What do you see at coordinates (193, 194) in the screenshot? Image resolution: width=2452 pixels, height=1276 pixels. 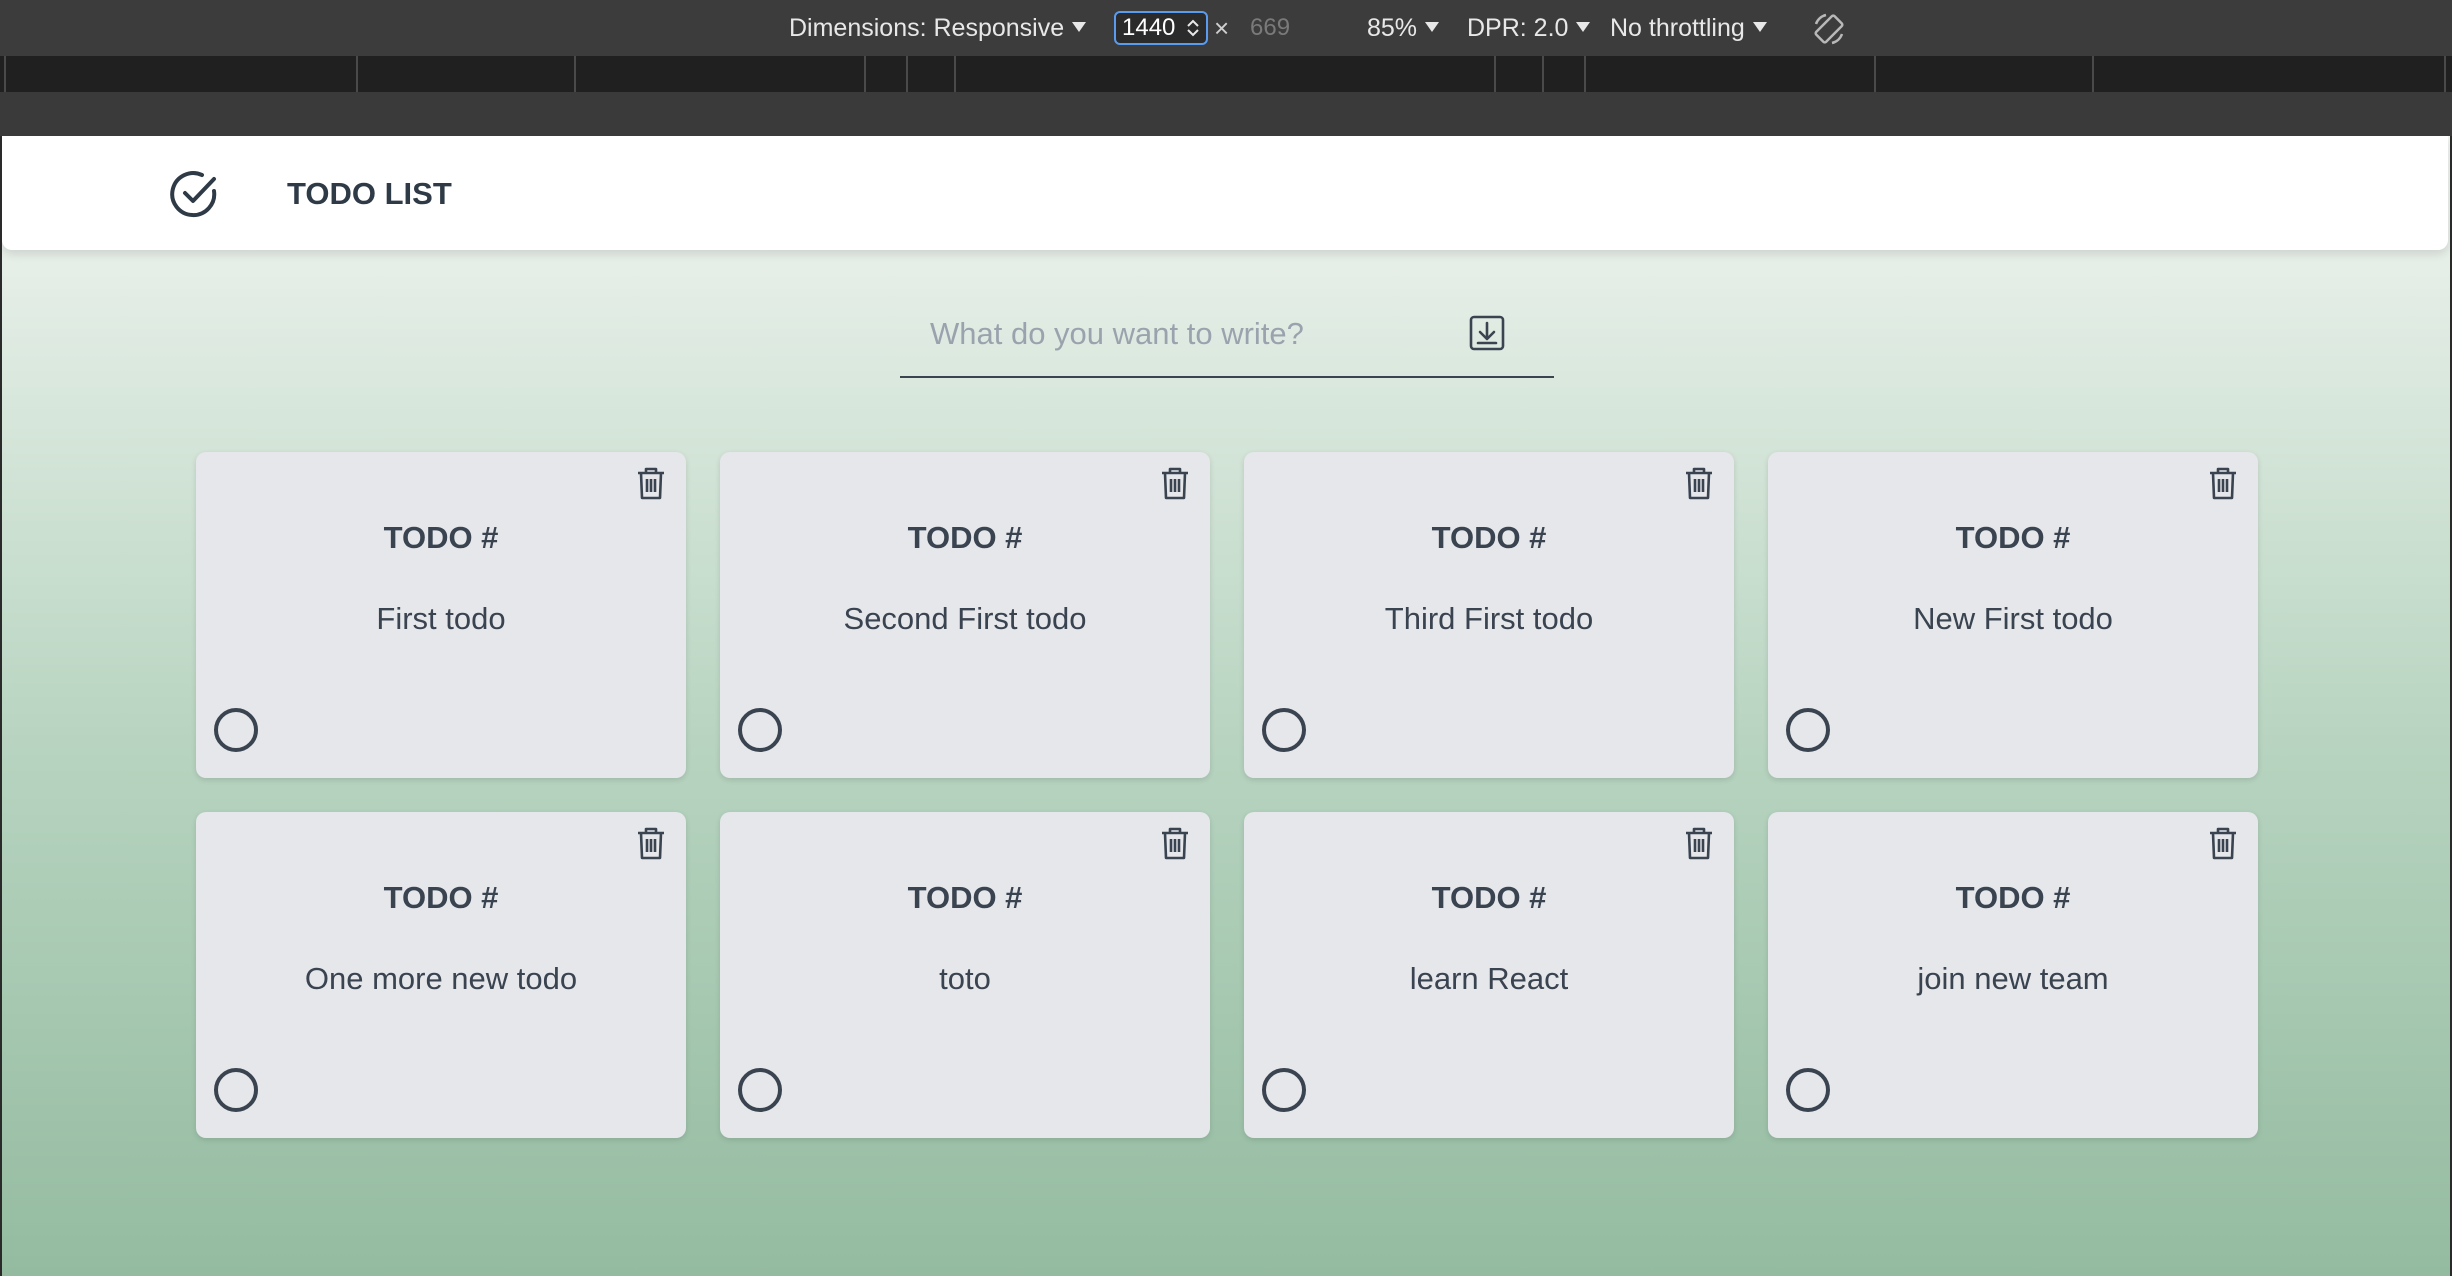 I see `check-circle-icon` at bounding box center [193, 194].